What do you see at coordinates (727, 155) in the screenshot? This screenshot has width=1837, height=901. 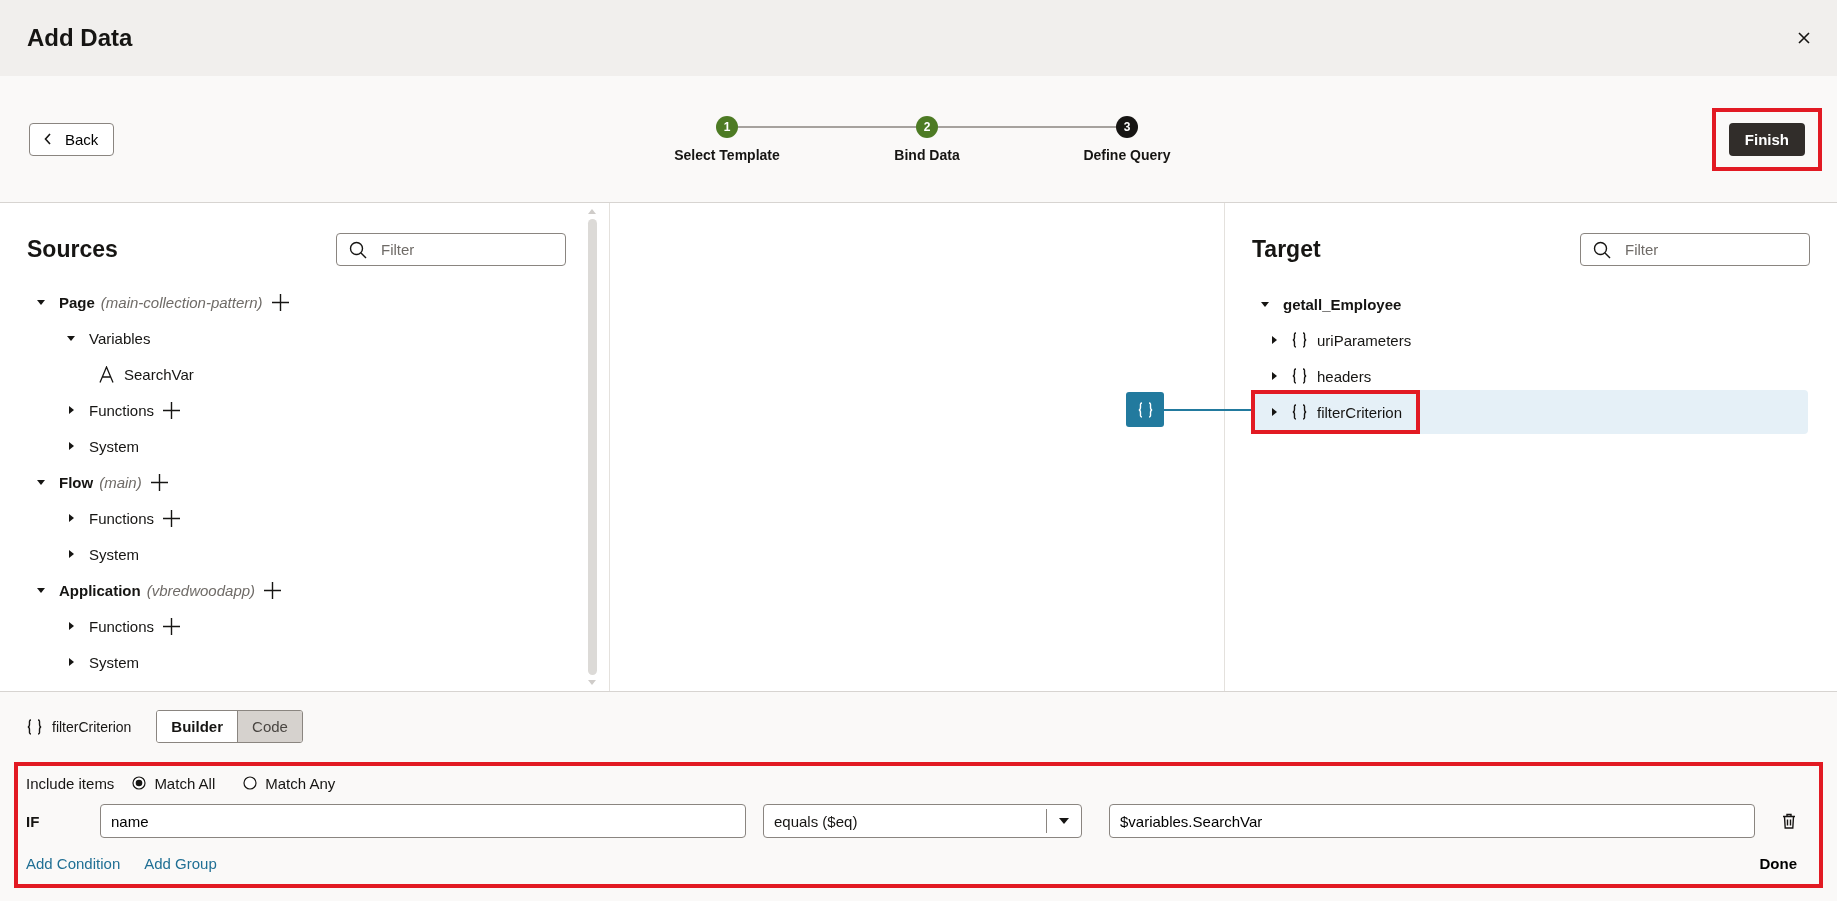 I see `step-label: Select Template` at bounding box center [727, 155].